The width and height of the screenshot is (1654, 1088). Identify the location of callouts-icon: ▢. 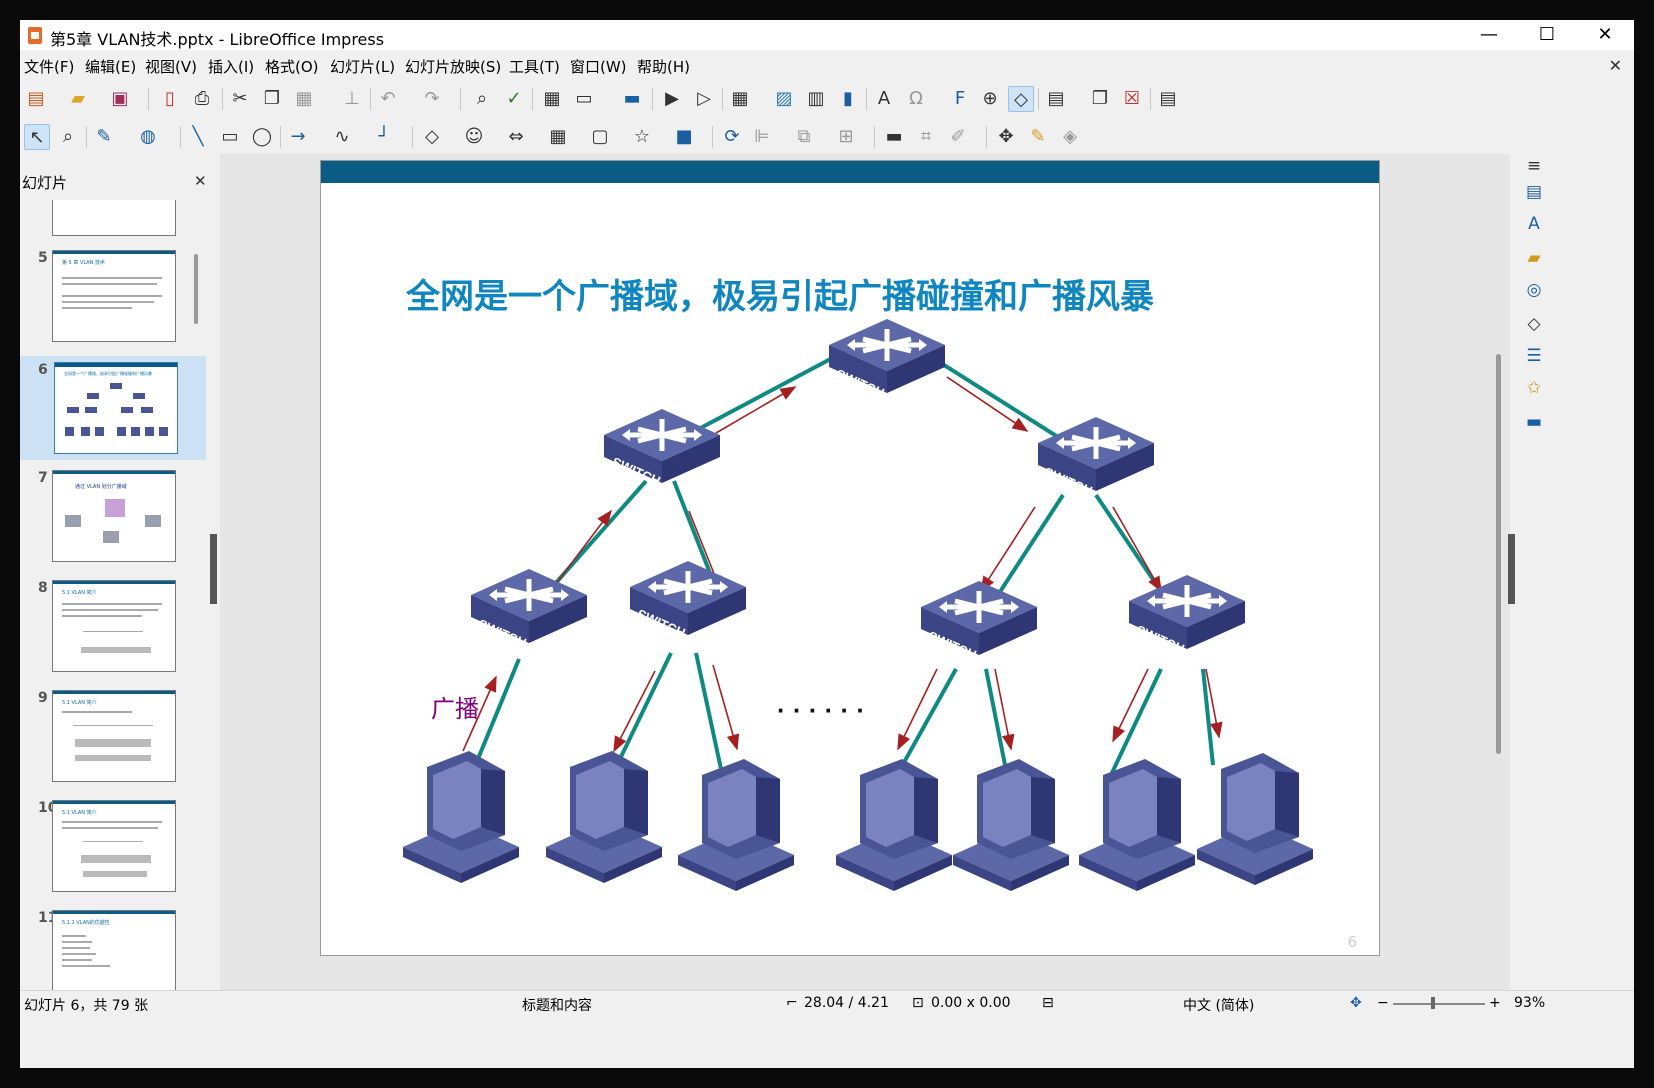
(600, 136).